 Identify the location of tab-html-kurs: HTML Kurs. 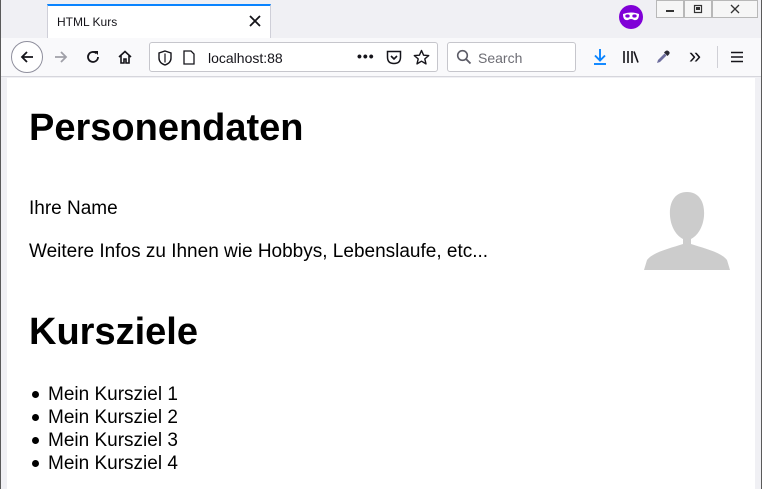
(159, 21).